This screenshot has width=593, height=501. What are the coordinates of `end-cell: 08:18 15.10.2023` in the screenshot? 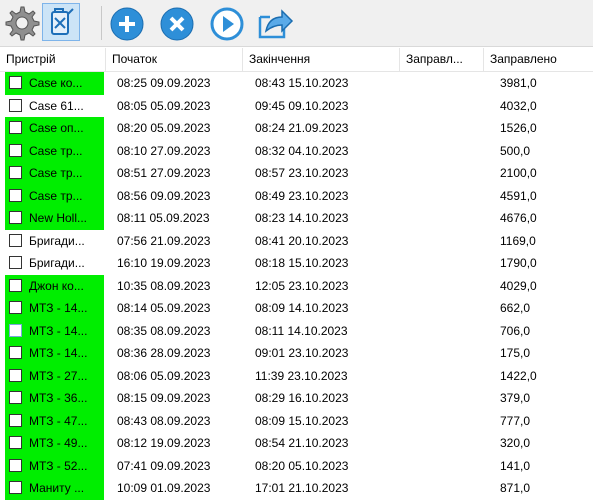 It's located at (302, 263).